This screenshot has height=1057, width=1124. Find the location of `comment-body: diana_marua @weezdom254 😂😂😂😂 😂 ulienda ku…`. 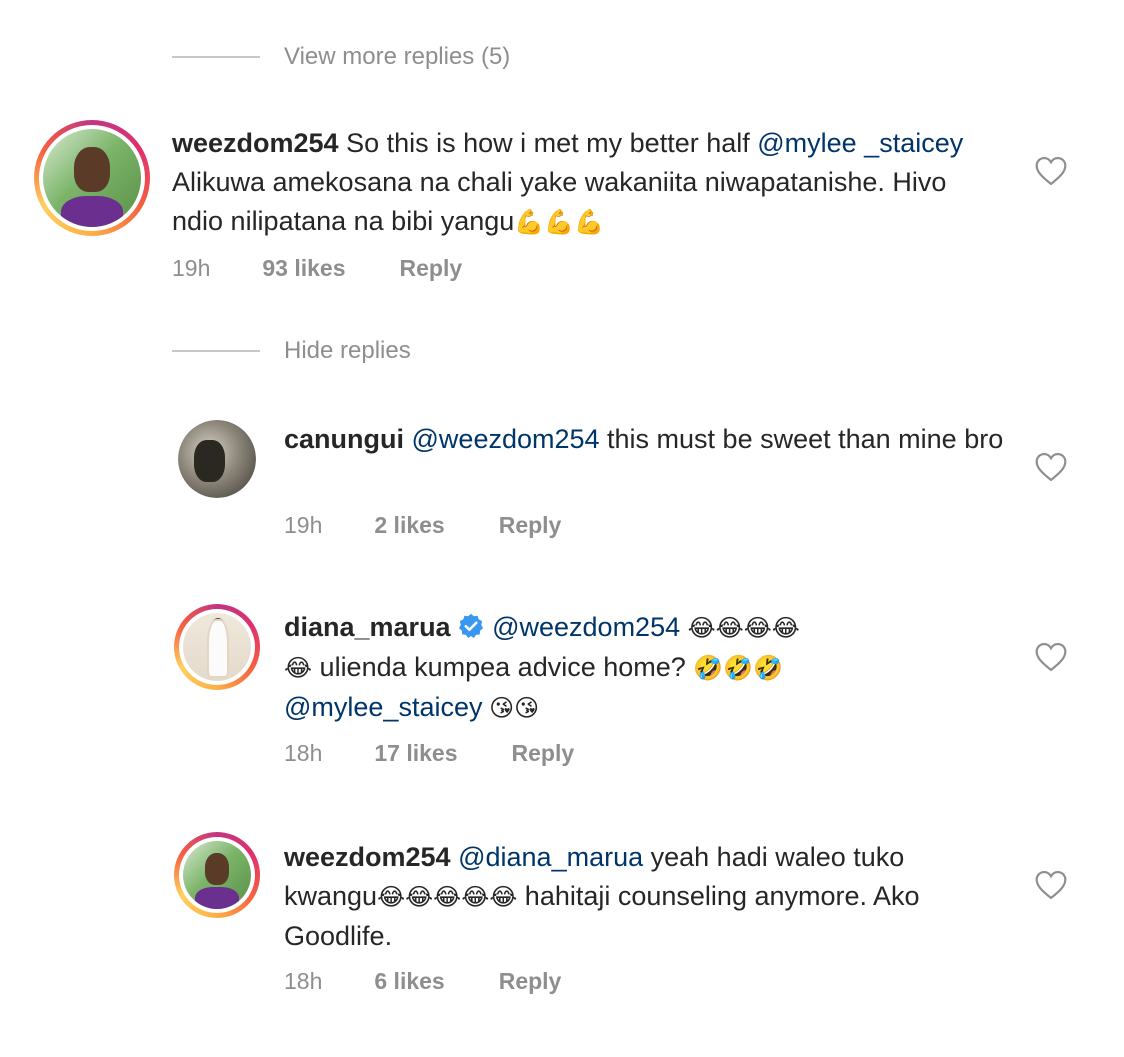

comment-body: diana_marua @weezdom254 😂😂😂😂 😂 ulienda ku… is located at coordinates (644, 668).